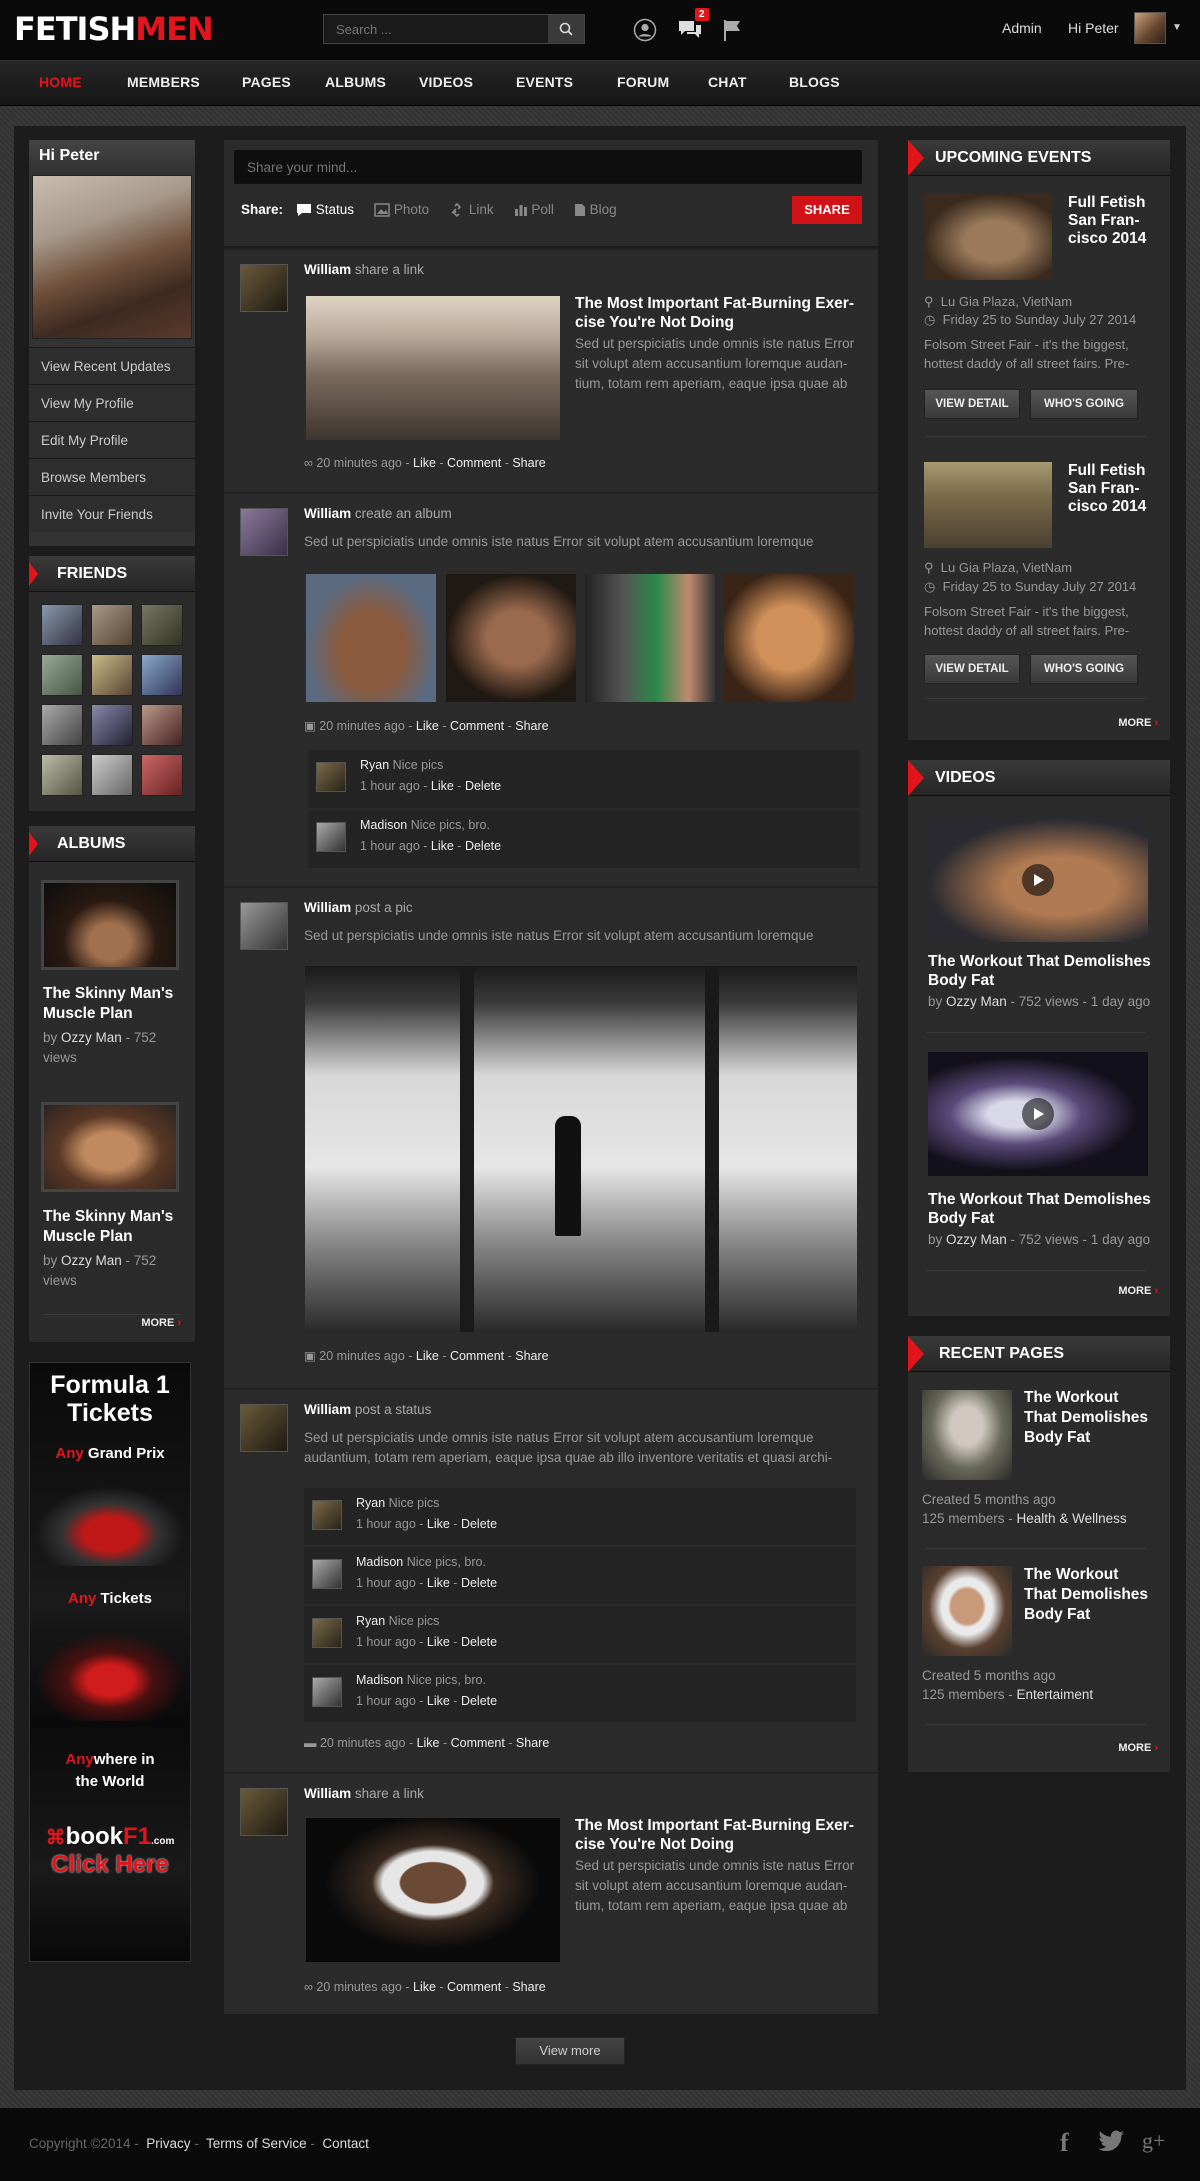 This screenshot has height=2181, width=1200. Describe the element at coordinates (544, 82) in the screenshot. I see `nav-events: EVENTS` at that location.